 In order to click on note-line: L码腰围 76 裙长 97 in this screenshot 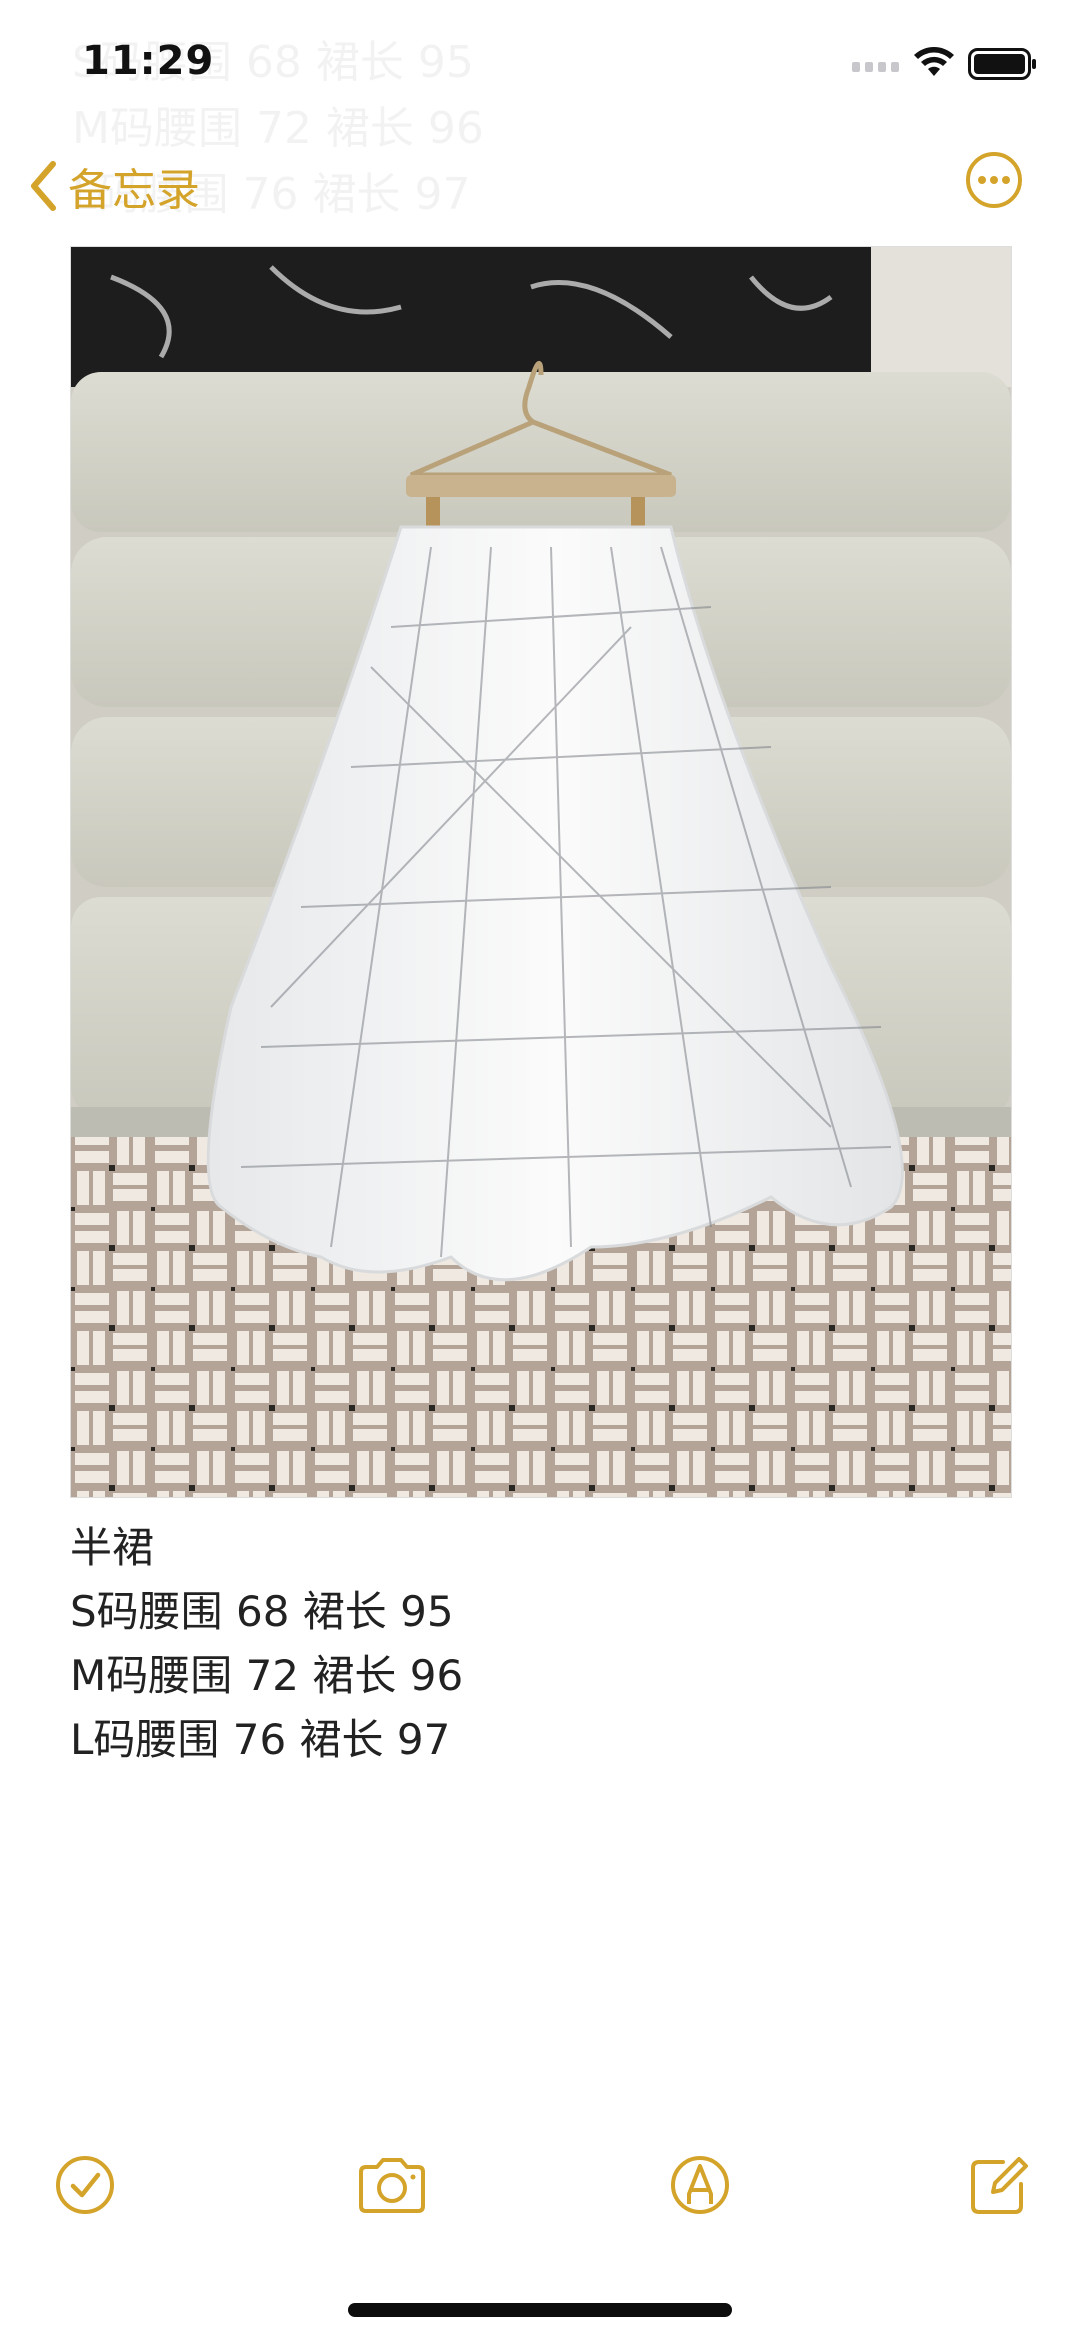, I will do `click(260, 1739)`.